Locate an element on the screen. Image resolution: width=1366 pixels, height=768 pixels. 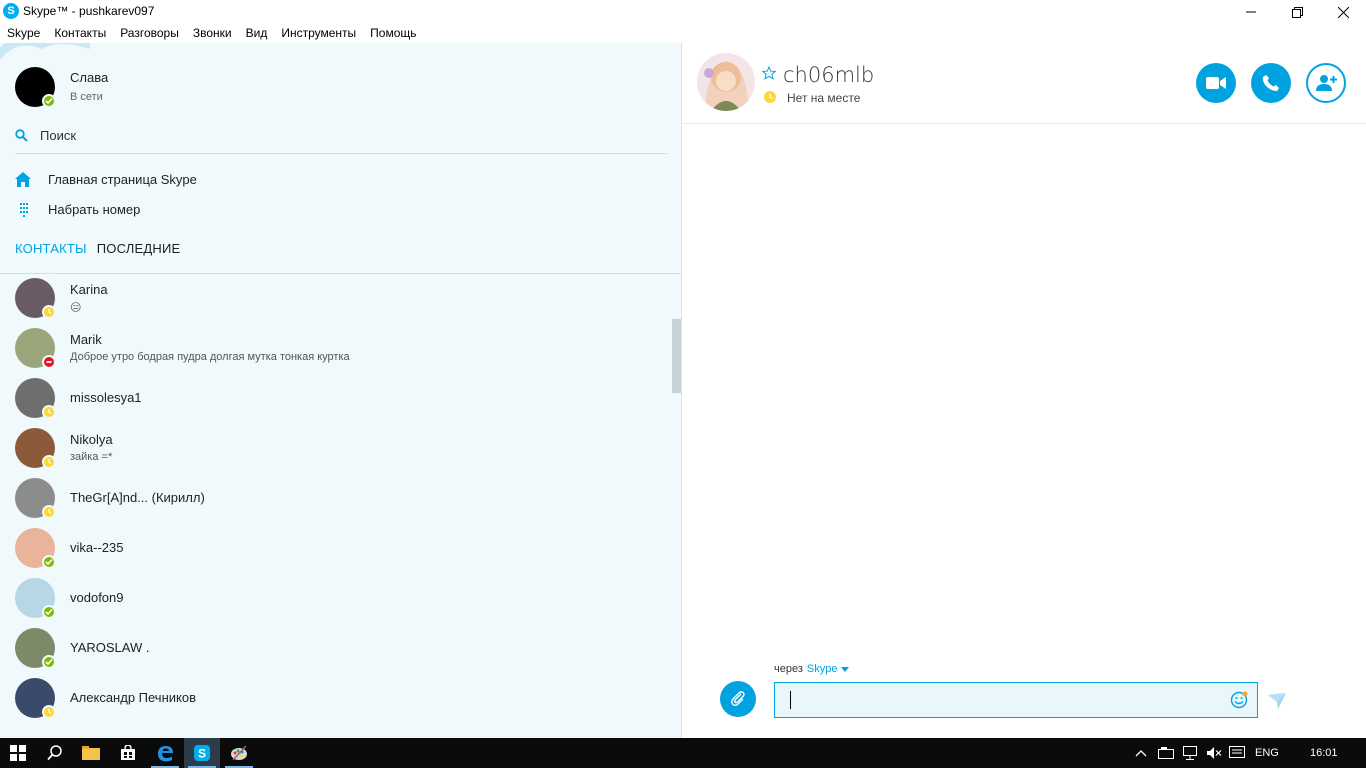
contact-name: missolesya1 is located at coordinates (106, 397).